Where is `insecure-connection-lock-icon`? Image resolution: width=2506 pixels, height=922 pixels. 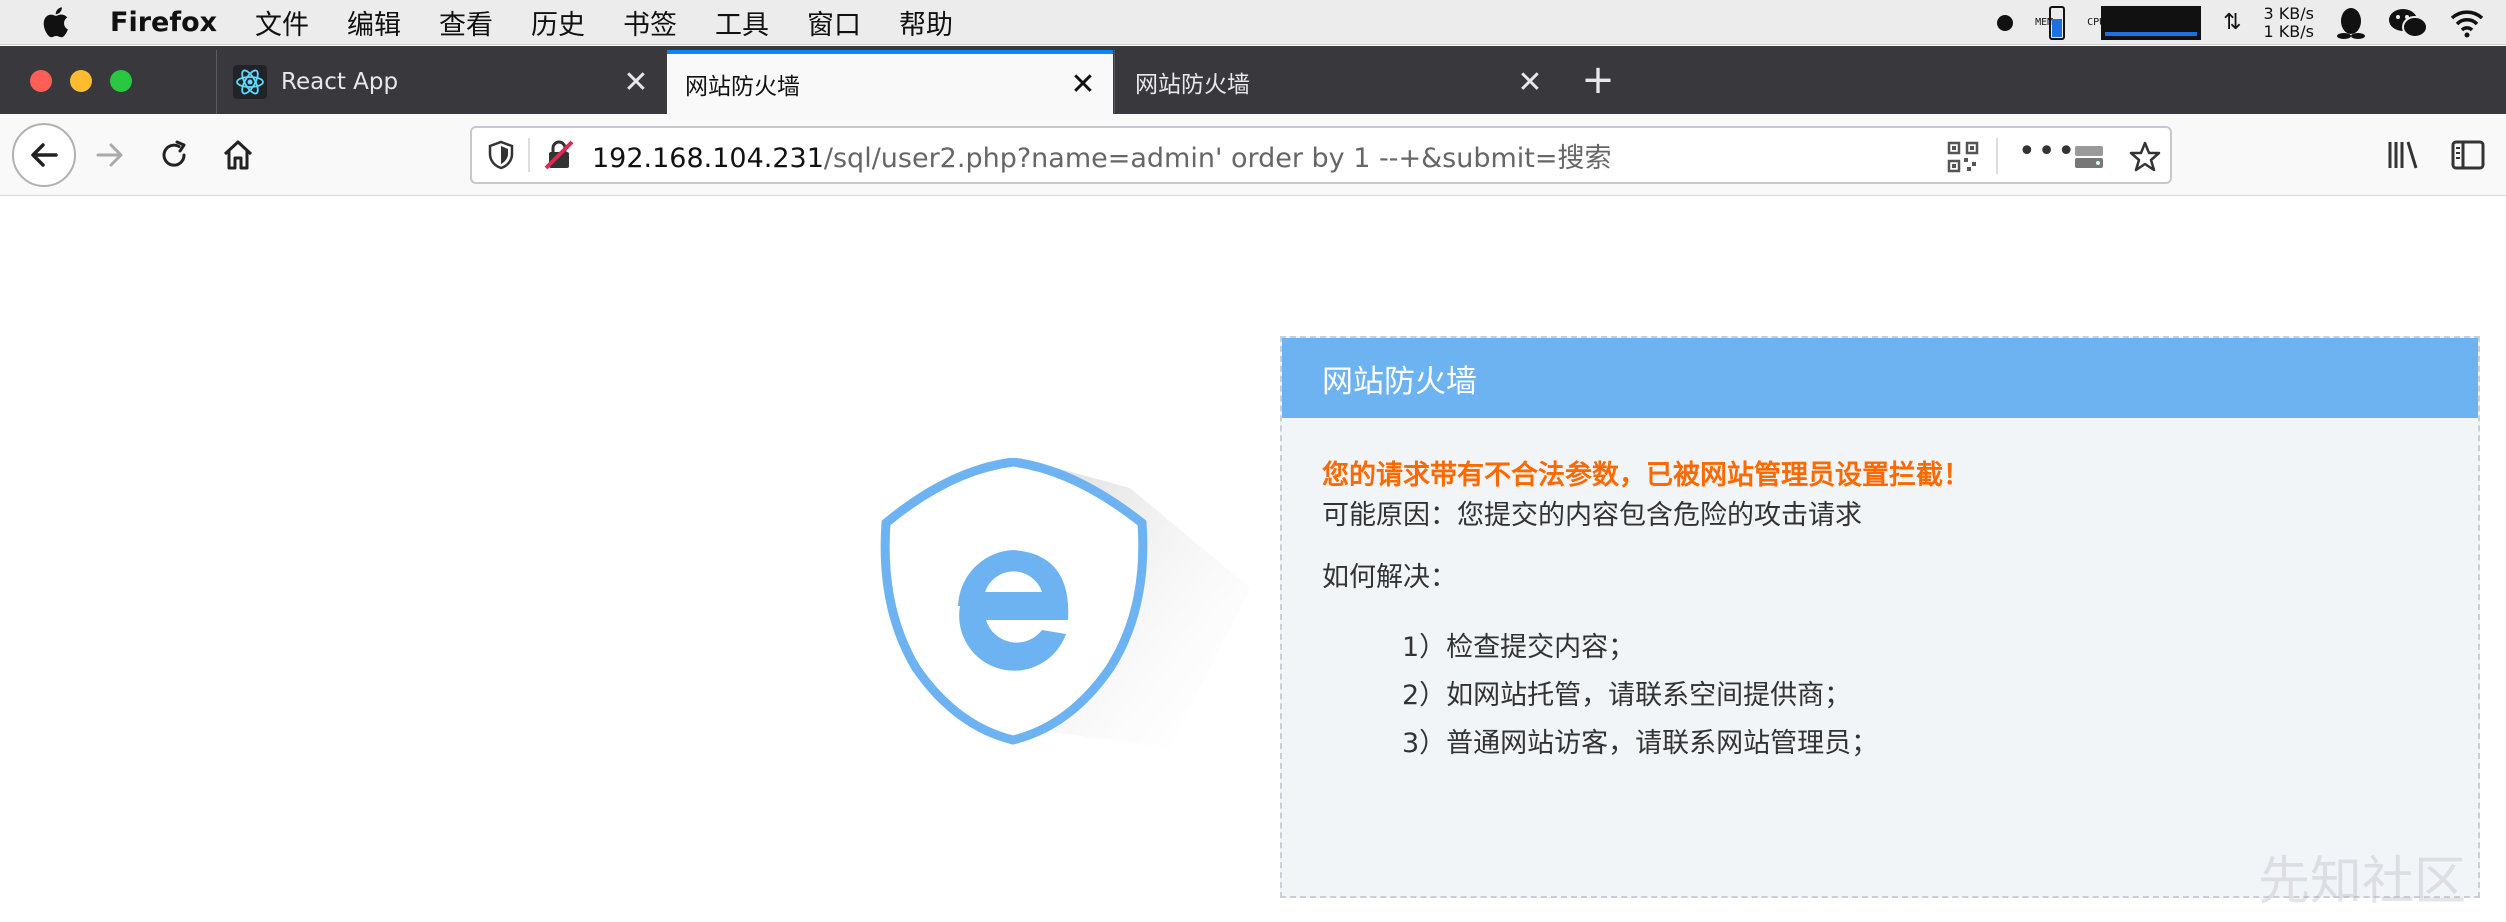 insecure-connection-lock-icon is located at coordinates (559, 155).